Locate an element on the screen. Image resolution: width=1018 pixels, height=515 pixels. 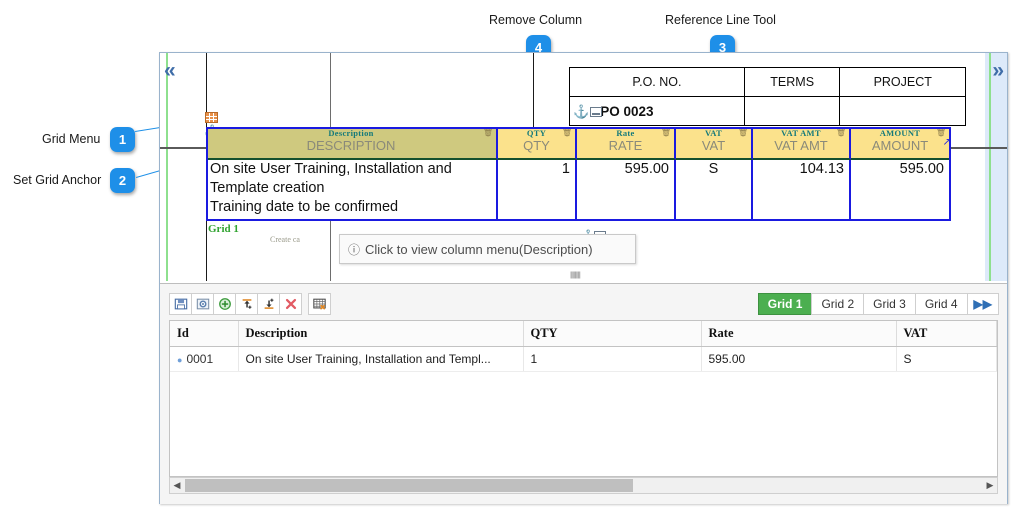
doc-header-row: P.O. NO. TERMS PROJECT is located at coordinates (767, 82).